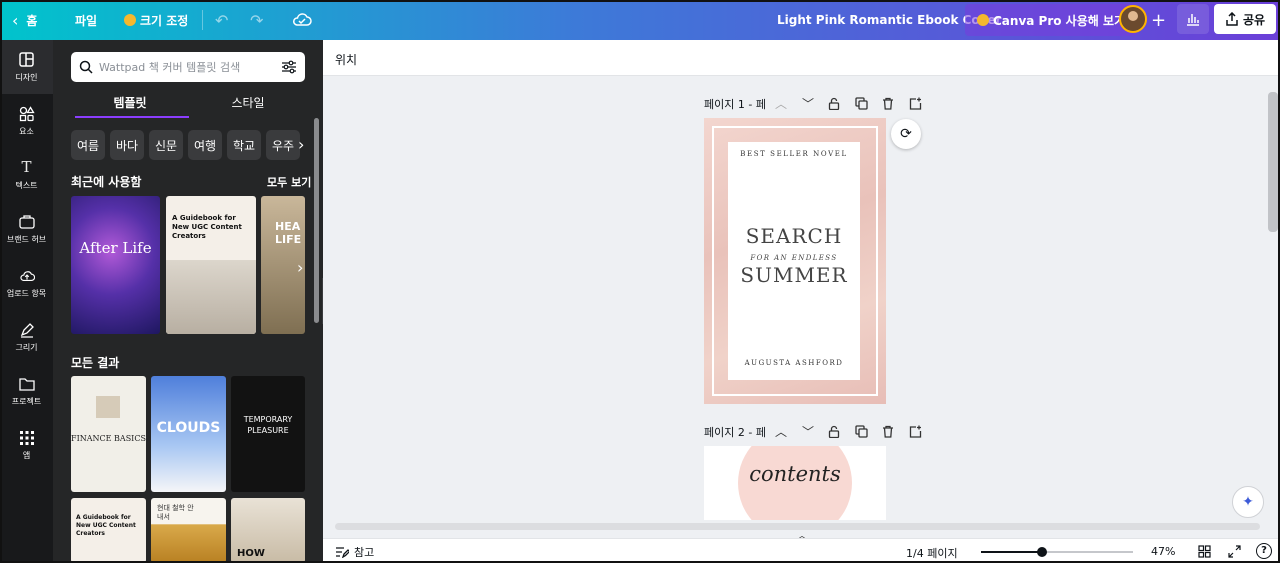 This screenshot has width=1280, height=563. What do you see at coordinates (188, 530) in the screenshot?
I see `template-philosophy: 현대 철학 안내서` at bounding box center [188, 530].